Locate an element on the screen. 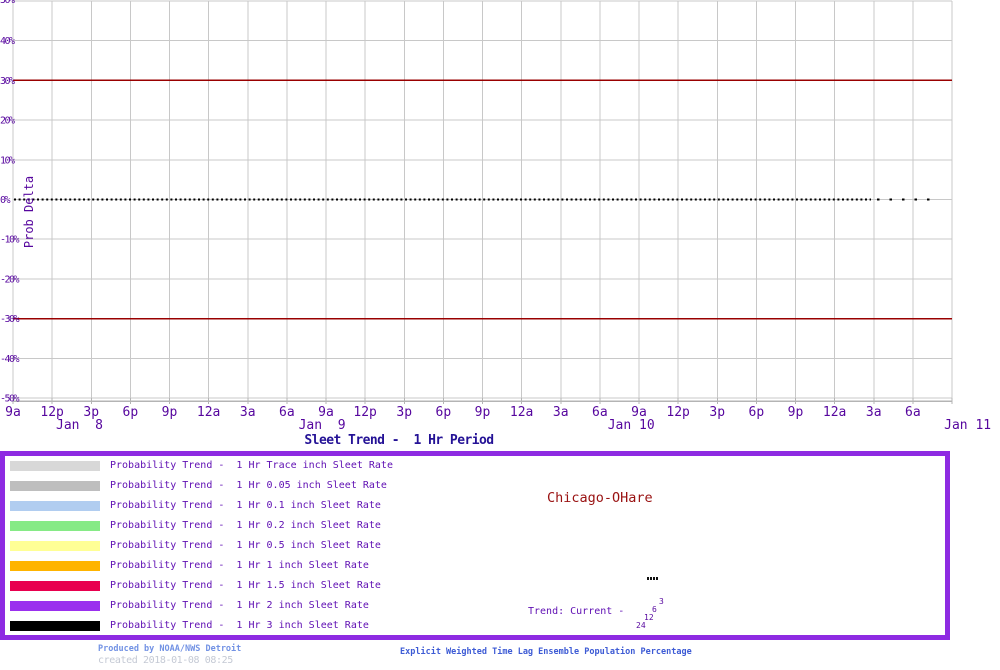 The width and height of the screenshot is (1000, 670). y-tick-label: 10% is located at coordinates (7, 160).